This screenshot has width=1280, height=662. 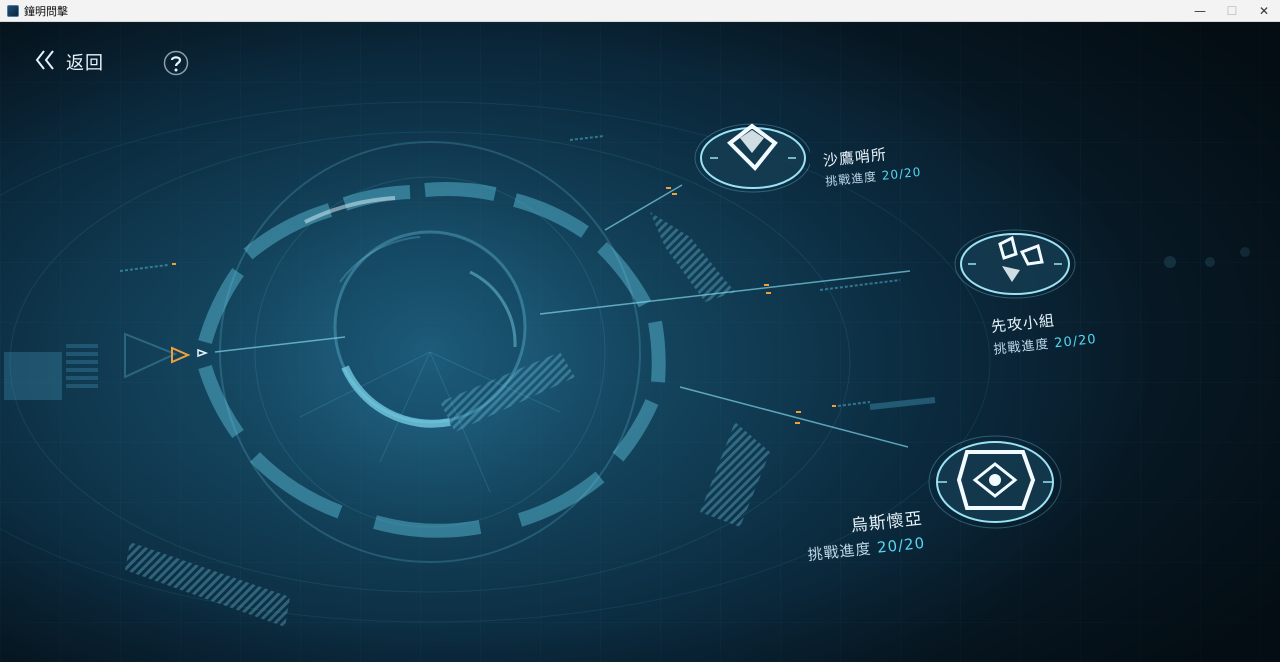 I want to click on window-title: 鐘明問擊, so click(x=46, y=11).